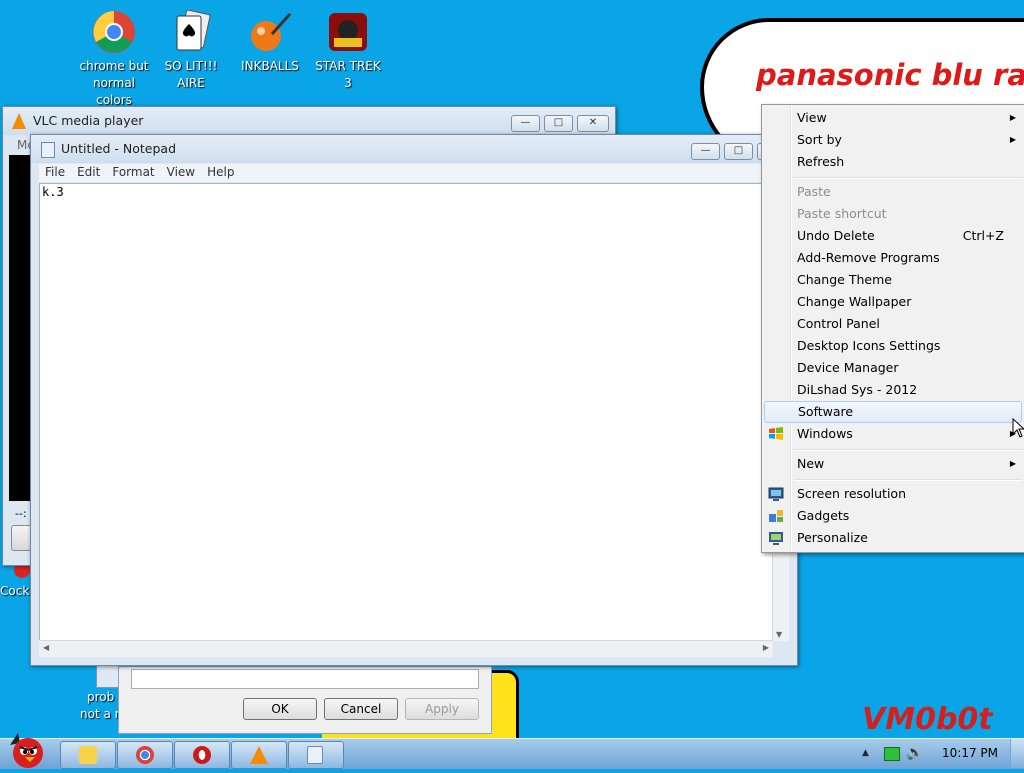 The image size is (1024, 773). What do you see at coordinates (893, 236) in the screenshot?
I see `menu-item-undo-delete: Undo Delete Ctrl+Z` at bounding box center [893, 236].